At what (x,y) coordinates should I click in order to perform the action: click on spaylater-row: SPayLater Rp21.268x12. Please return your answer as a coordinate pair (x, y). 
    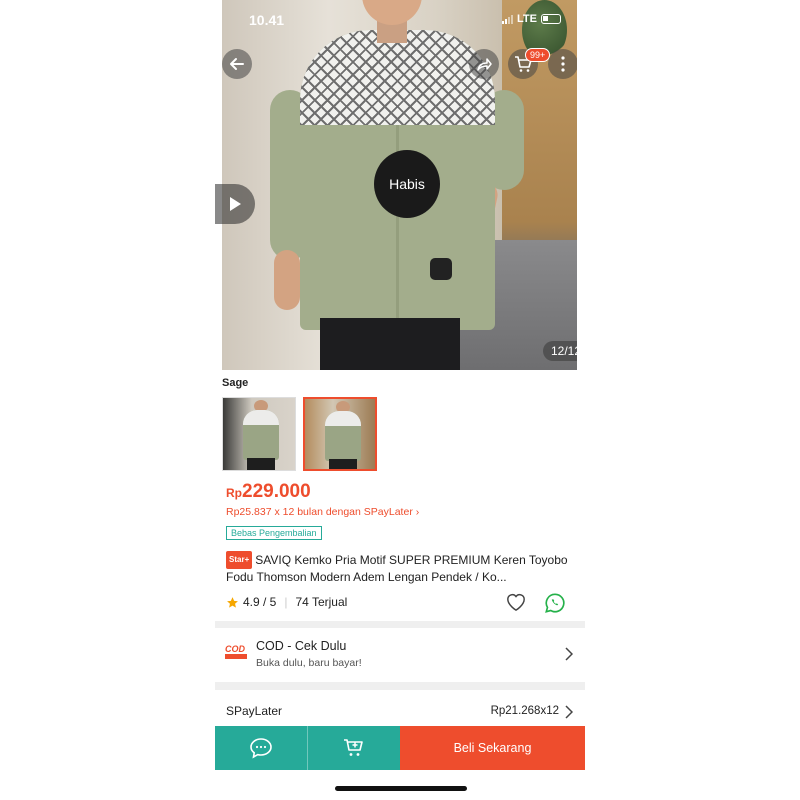
    Looking at the image, I should click on (400, 712).